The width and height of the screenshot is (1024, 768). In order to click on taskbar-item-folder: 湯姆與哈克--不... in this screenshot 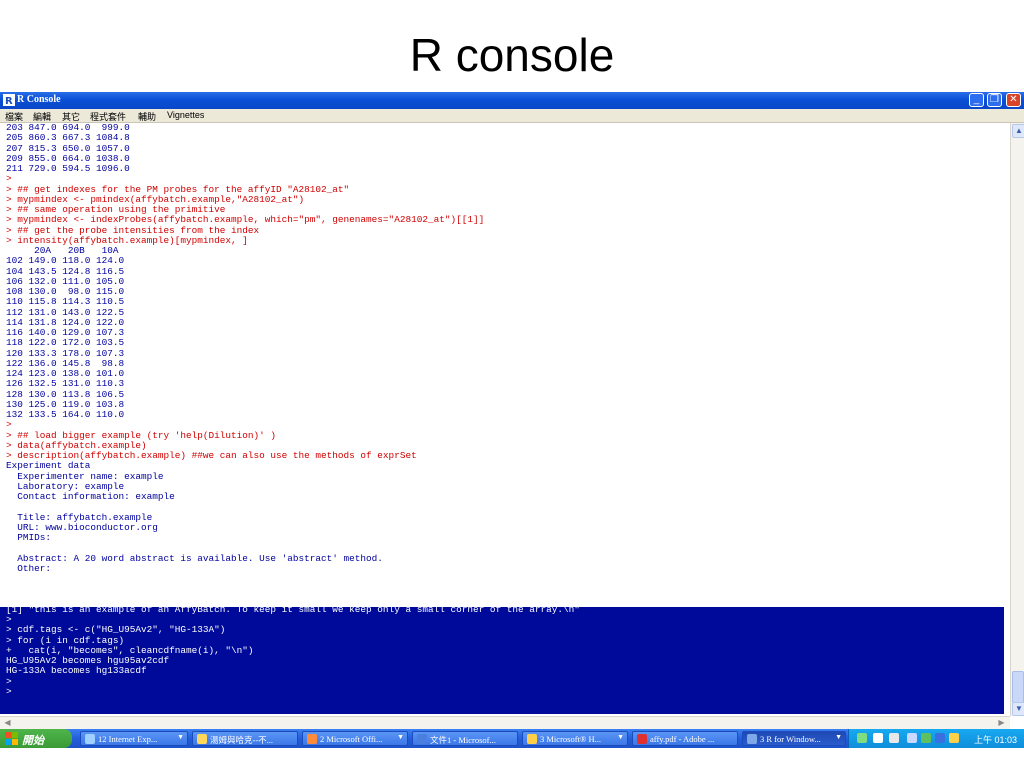, I will do `click(245, 738)`.